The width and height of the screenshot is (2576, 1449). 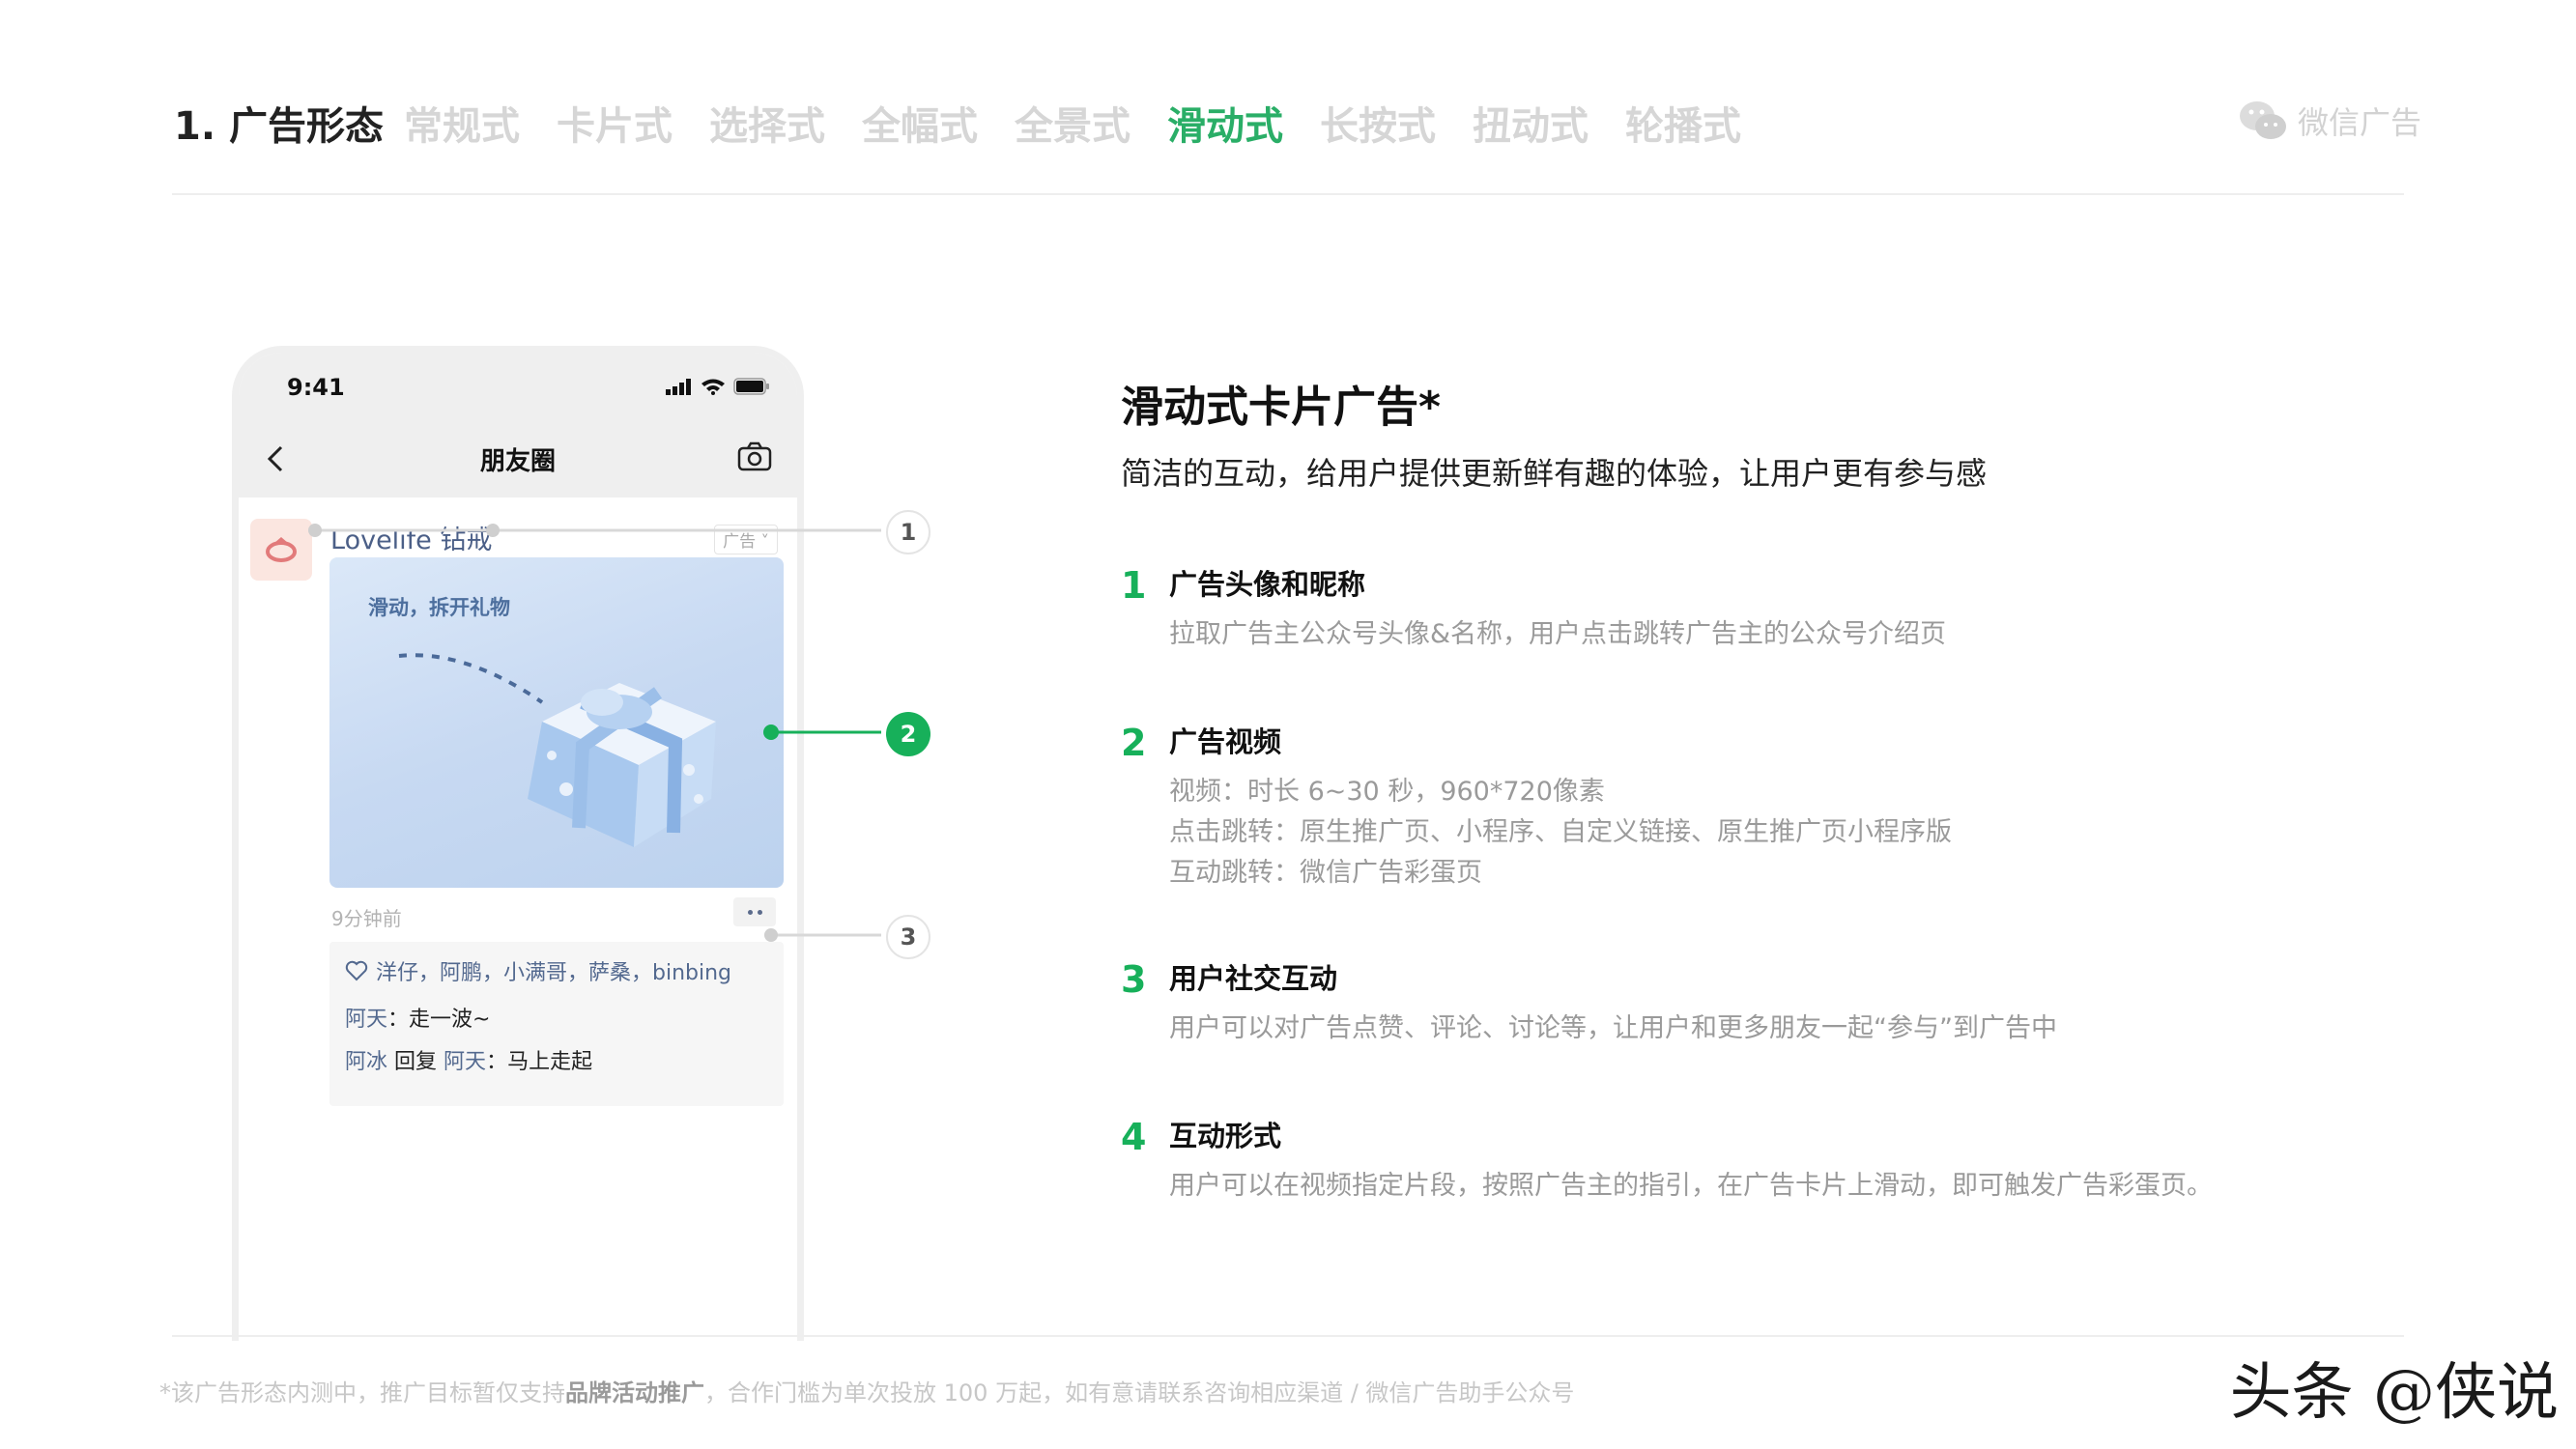 I want to click on callout-badge-3: 3, so click(x=908, y=937).